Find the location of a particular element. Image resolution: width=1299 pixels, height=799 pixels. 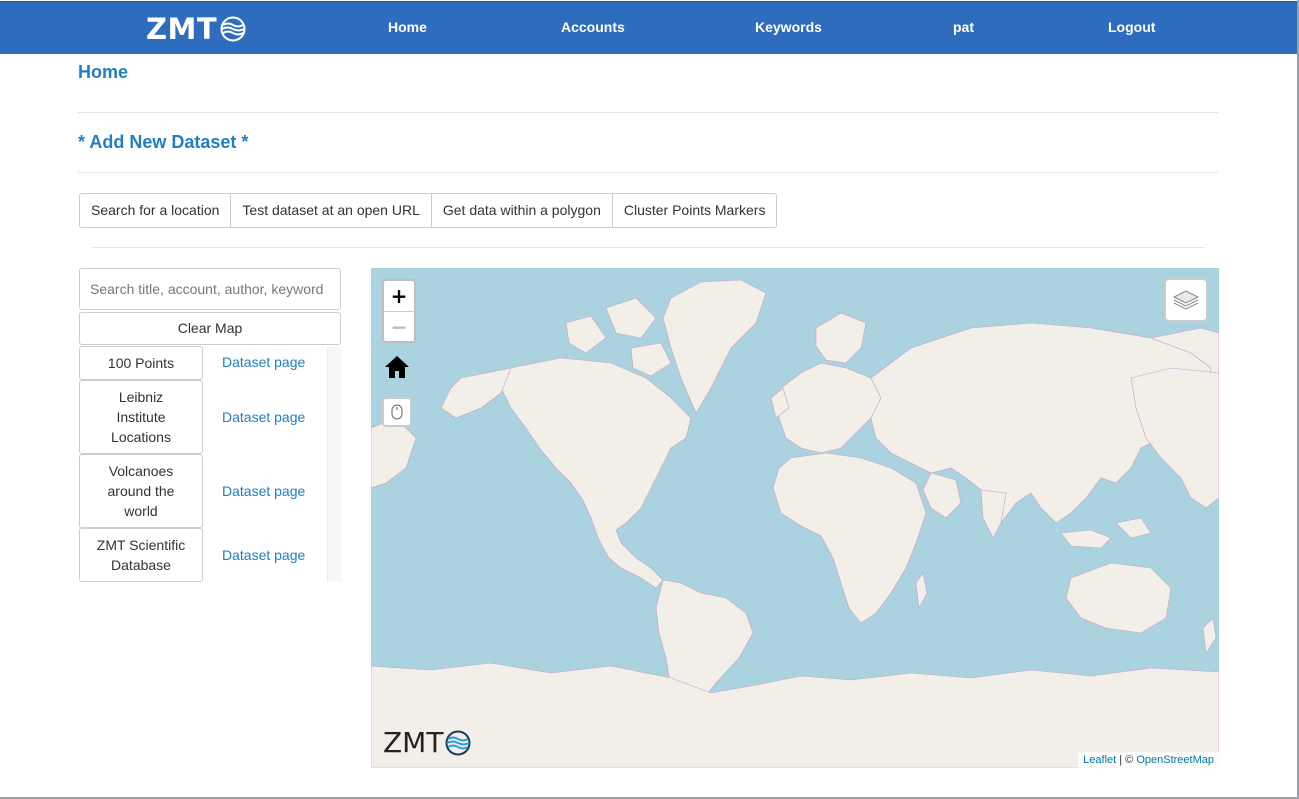

home-icon is located at coordinates (397, 367).